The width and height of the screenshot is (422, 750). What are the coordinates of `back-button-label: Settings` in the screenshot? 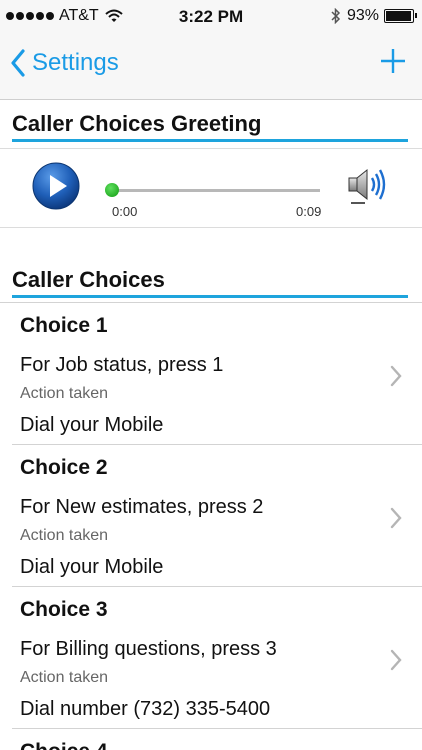 It's located at (75, 62).